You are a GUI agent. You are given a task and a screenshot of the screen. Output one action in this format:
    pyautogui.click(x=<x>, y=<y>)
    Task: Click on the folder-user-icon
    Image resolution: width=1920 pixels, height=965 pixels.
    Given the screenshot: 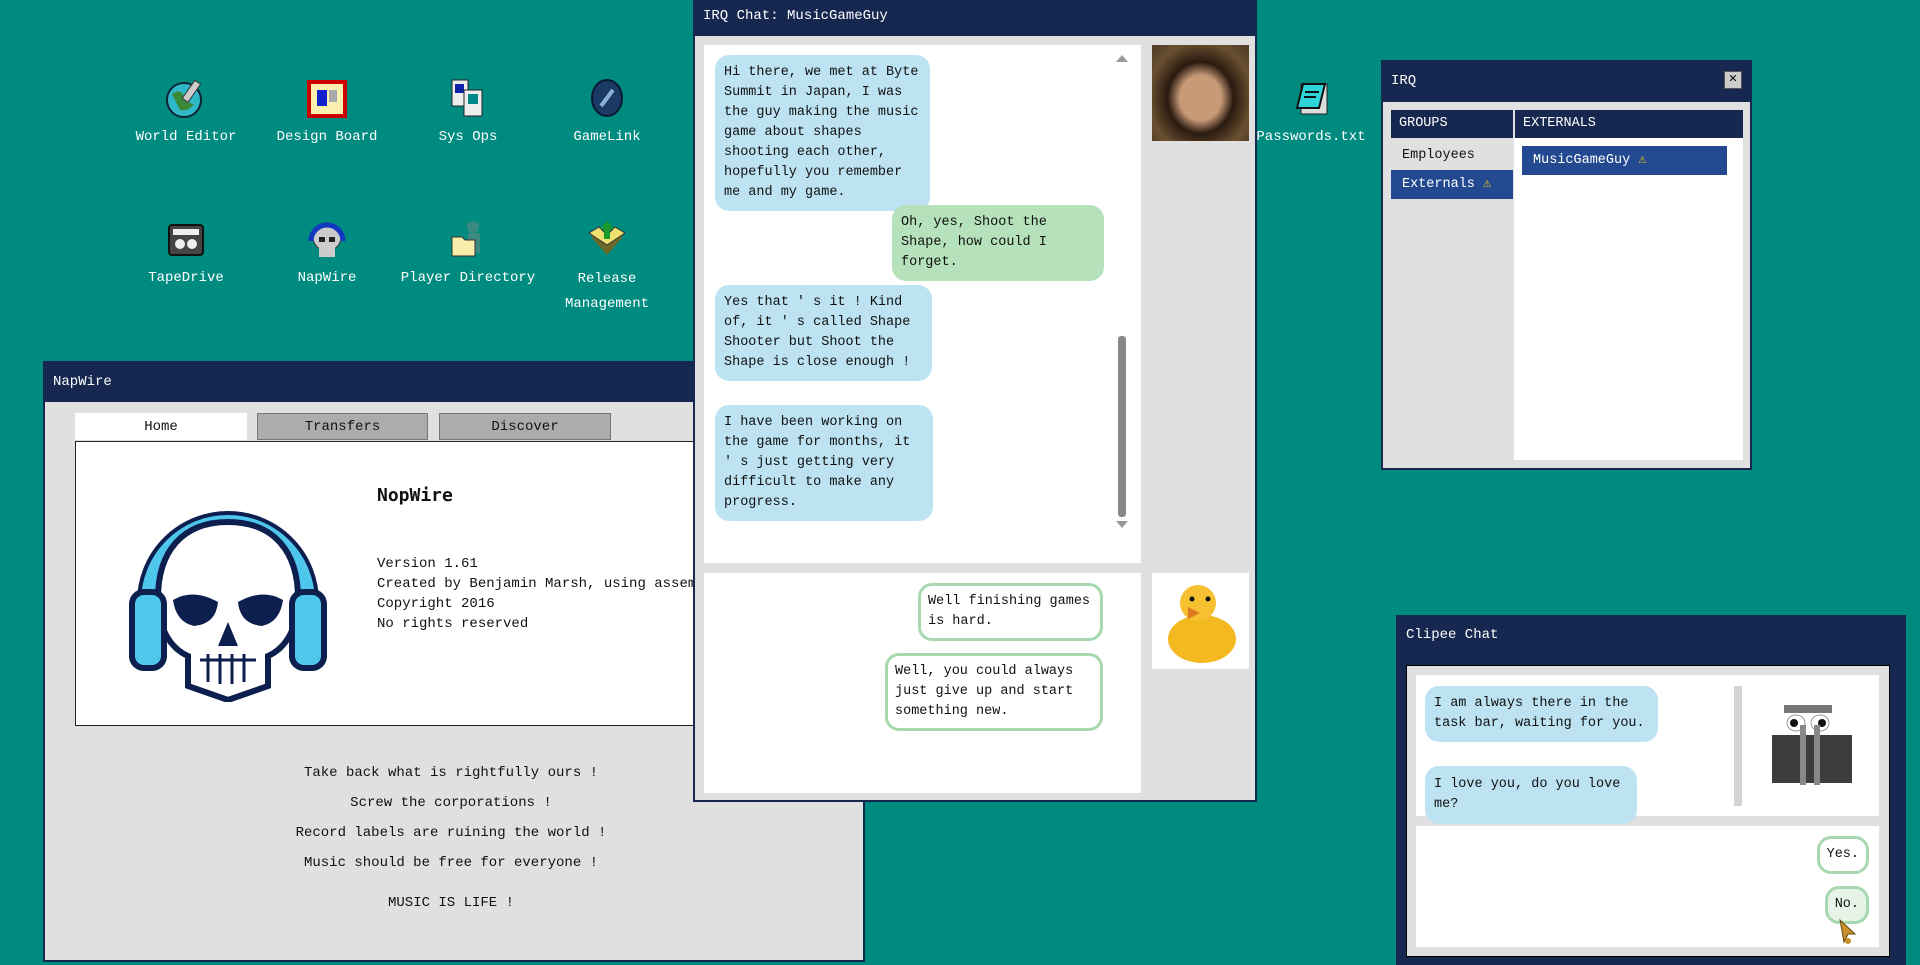 What is the action you would take?
    pyautogui.click(x=465, y=239)
    